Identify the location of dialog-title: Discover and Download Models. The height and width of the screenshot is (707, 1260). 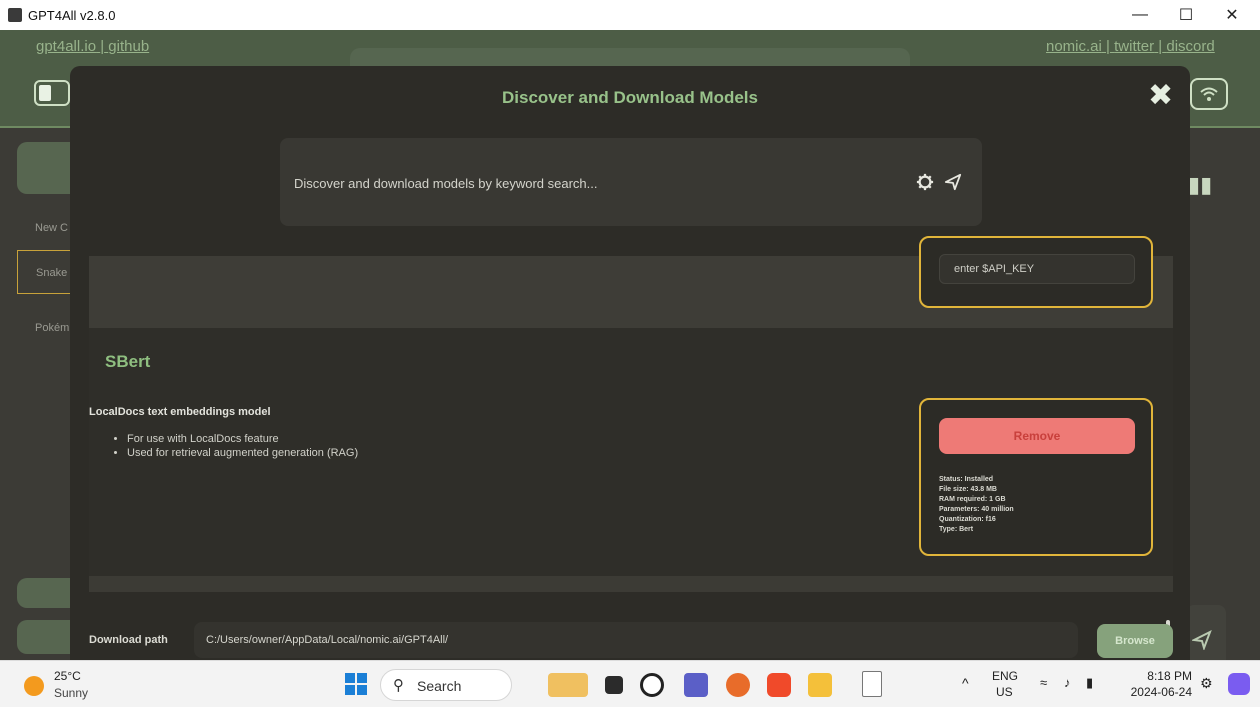
(630, 97).